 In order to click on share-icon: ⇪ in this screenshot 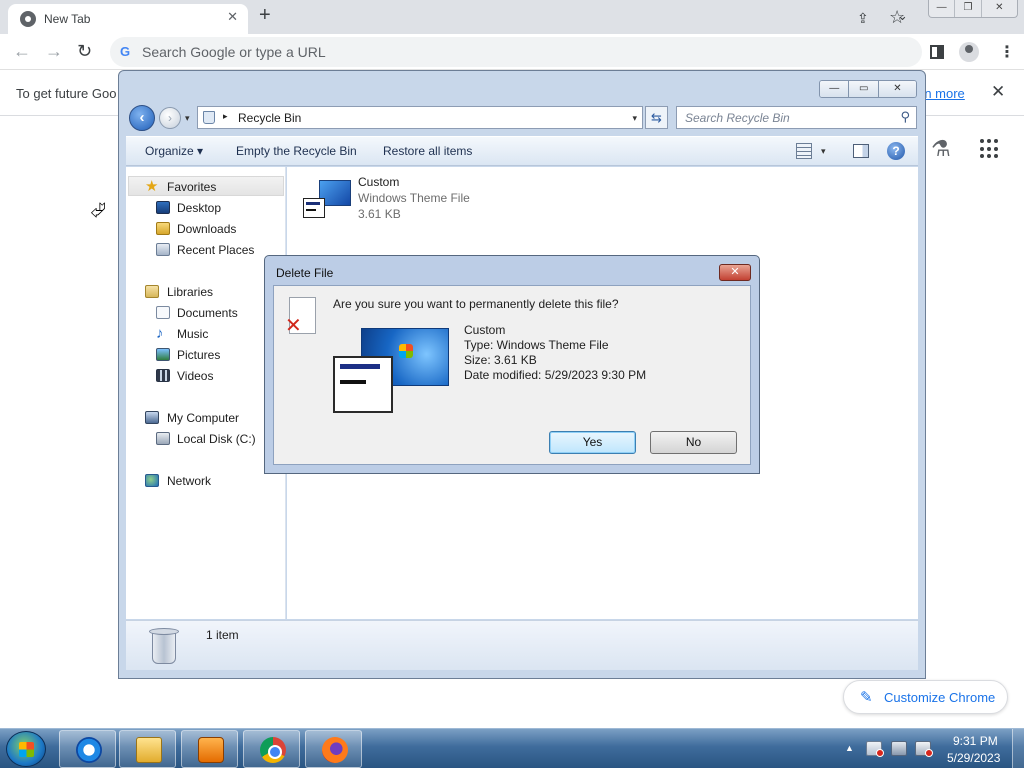, I will do `click(863, 18)`.